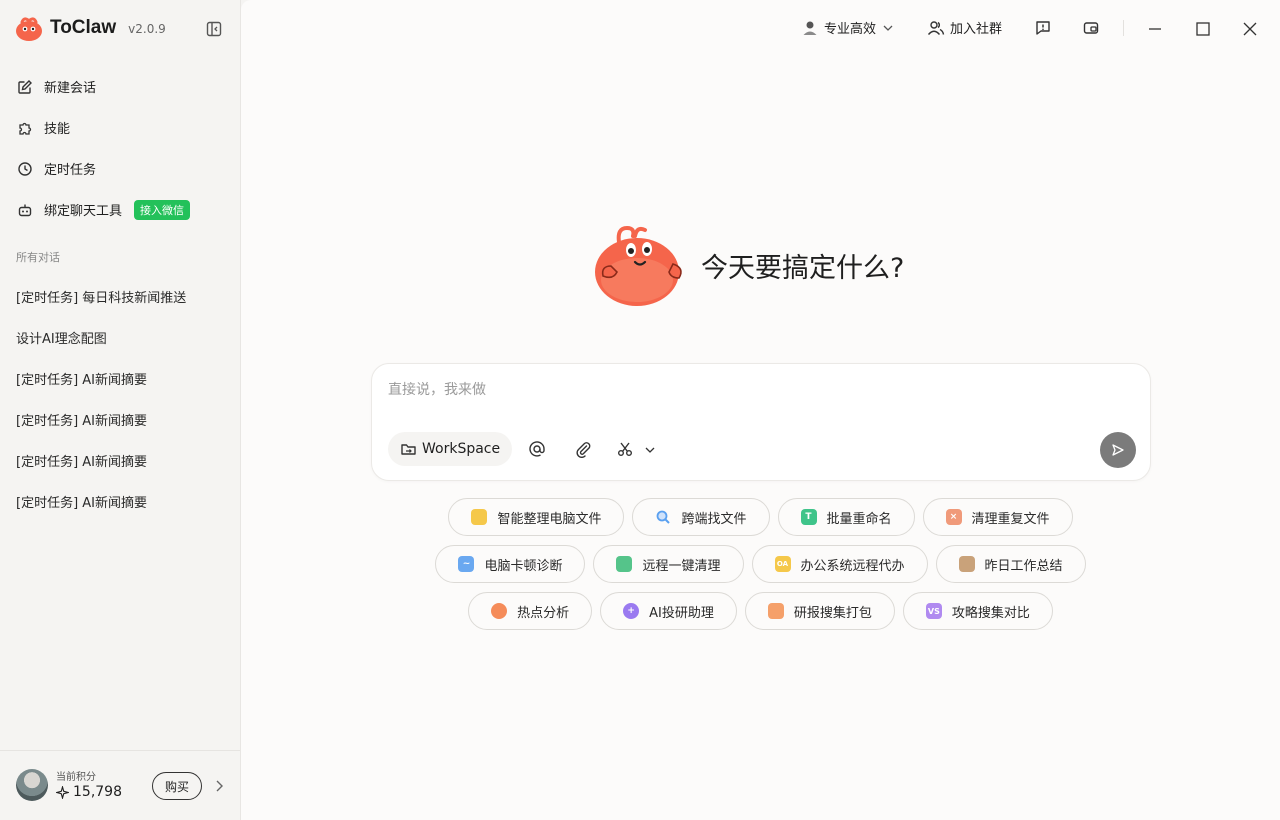 The image size is (1280, 820). Describe the element at coordinates (120, 127) in the screenshot. I see `nav-skills: 技能` at that location.